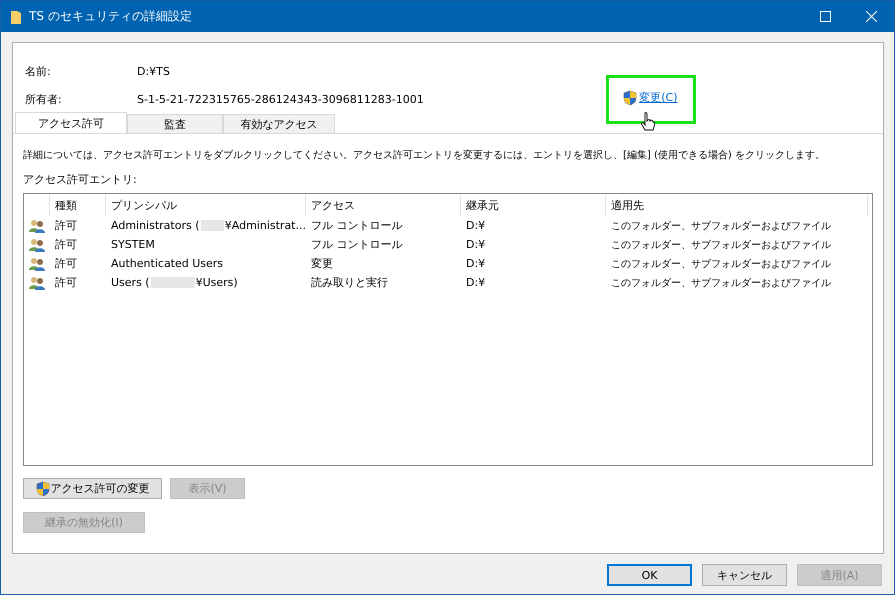 This screenshot has width=895, height=595. Describe the element at coordinates (80, 179) in the screenshot. I see `entries-label: アクセス許可エントリ:` at that location.